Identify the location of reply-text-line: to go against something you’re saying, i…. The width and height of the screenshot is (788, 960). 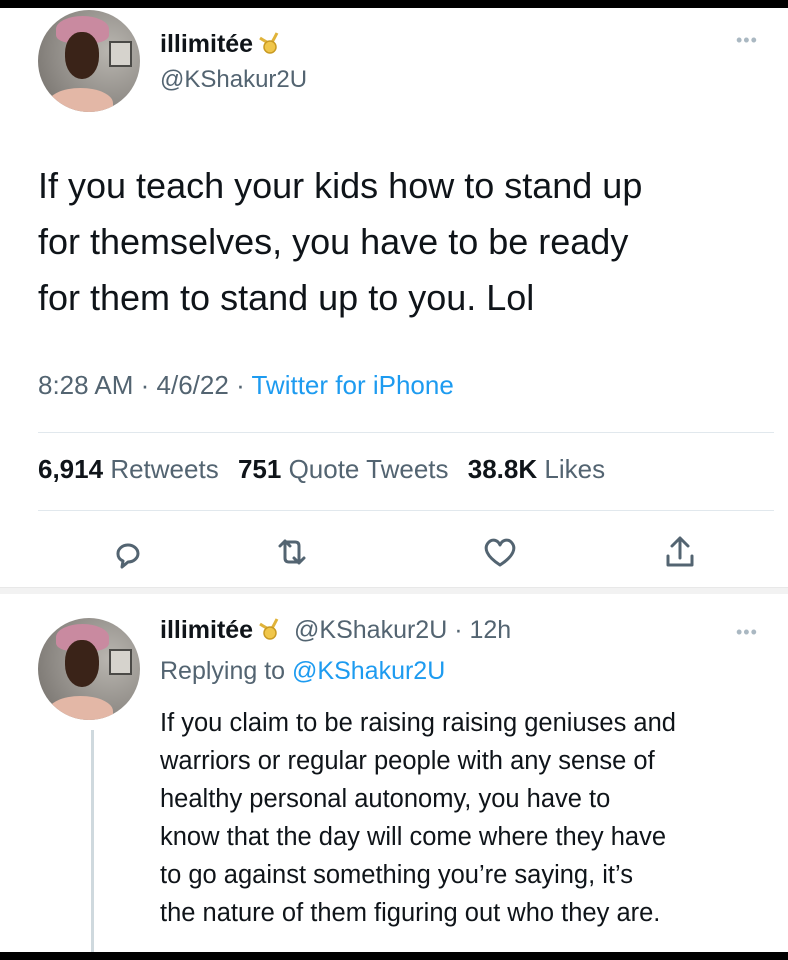
(396, 875).